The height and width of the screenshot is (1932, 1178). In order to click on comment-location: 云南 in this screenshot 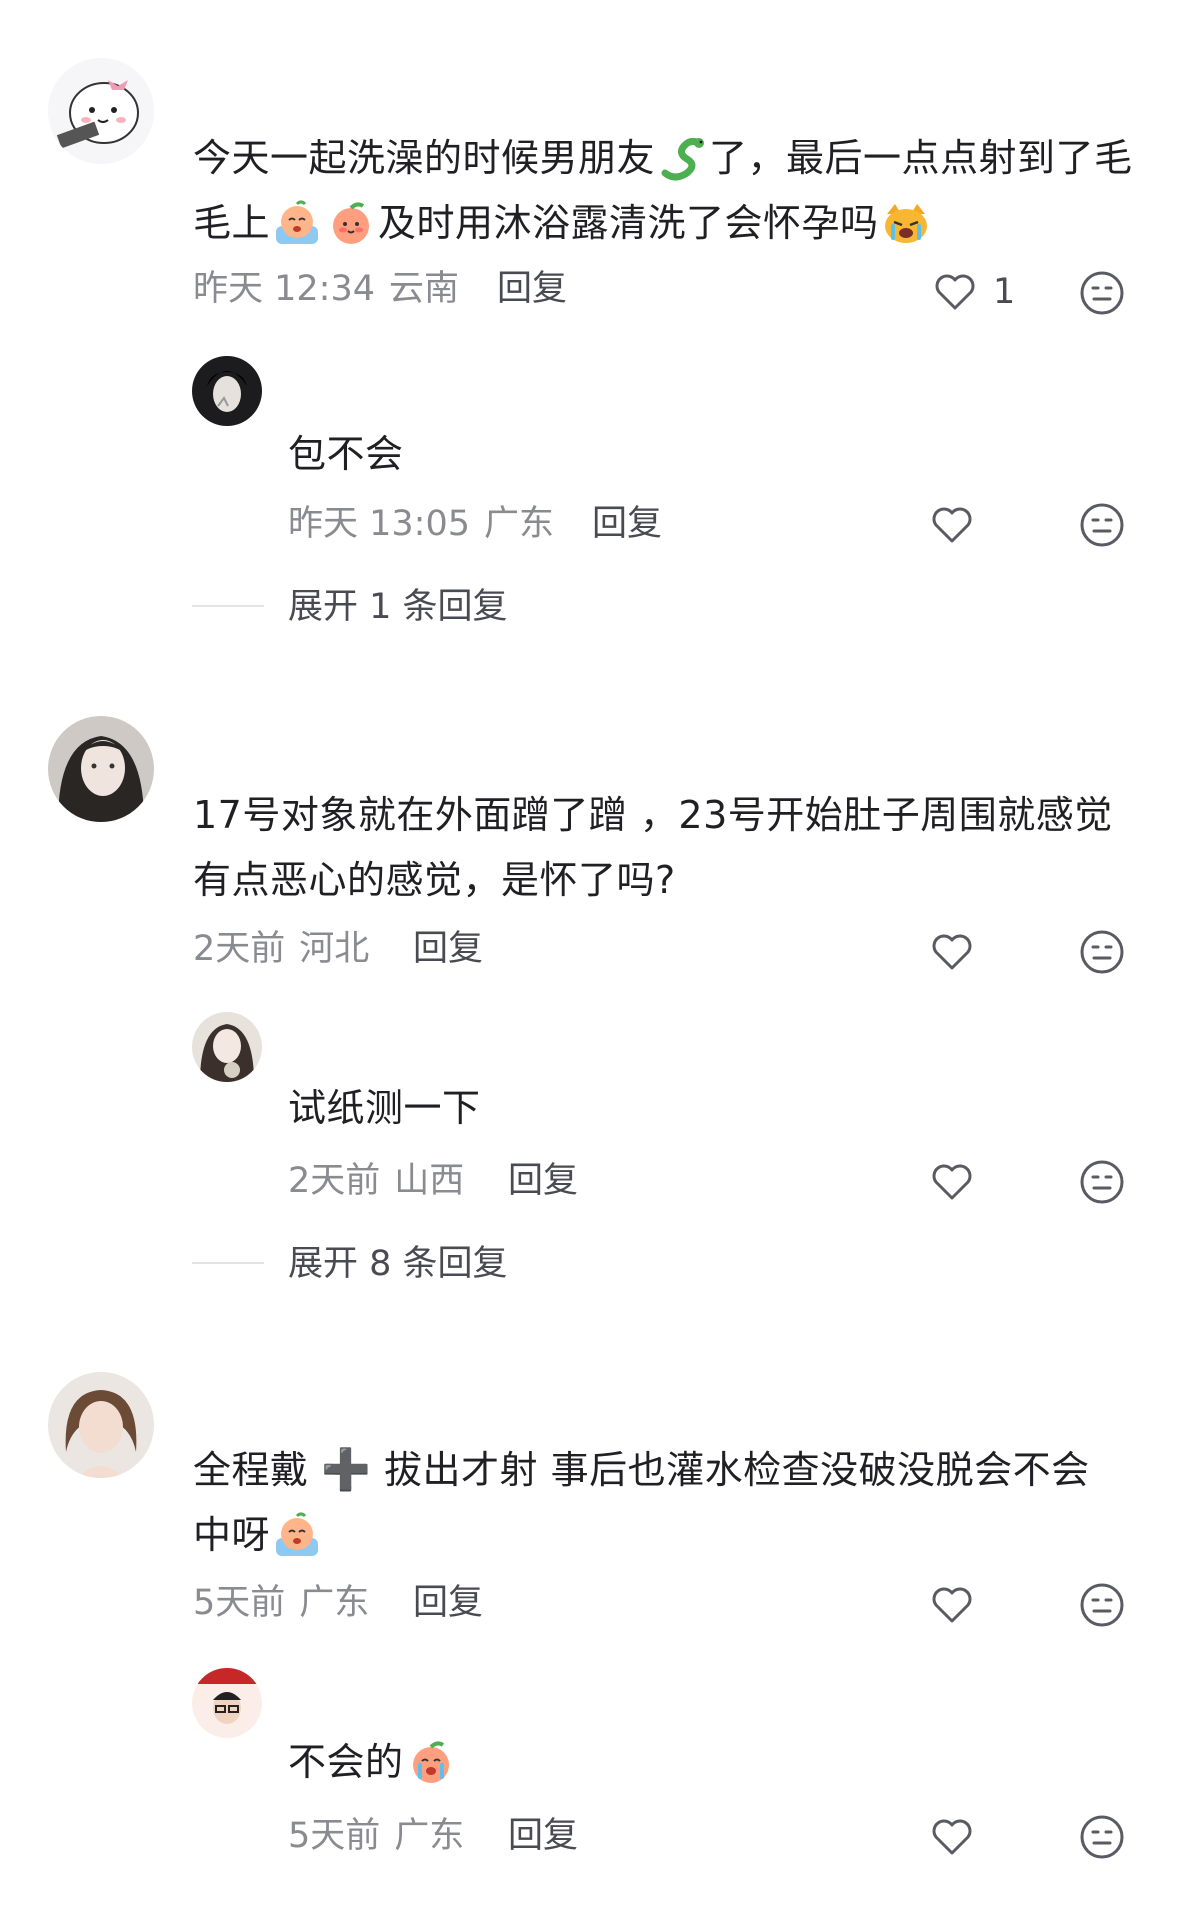, I will do `click(424, 289)`.